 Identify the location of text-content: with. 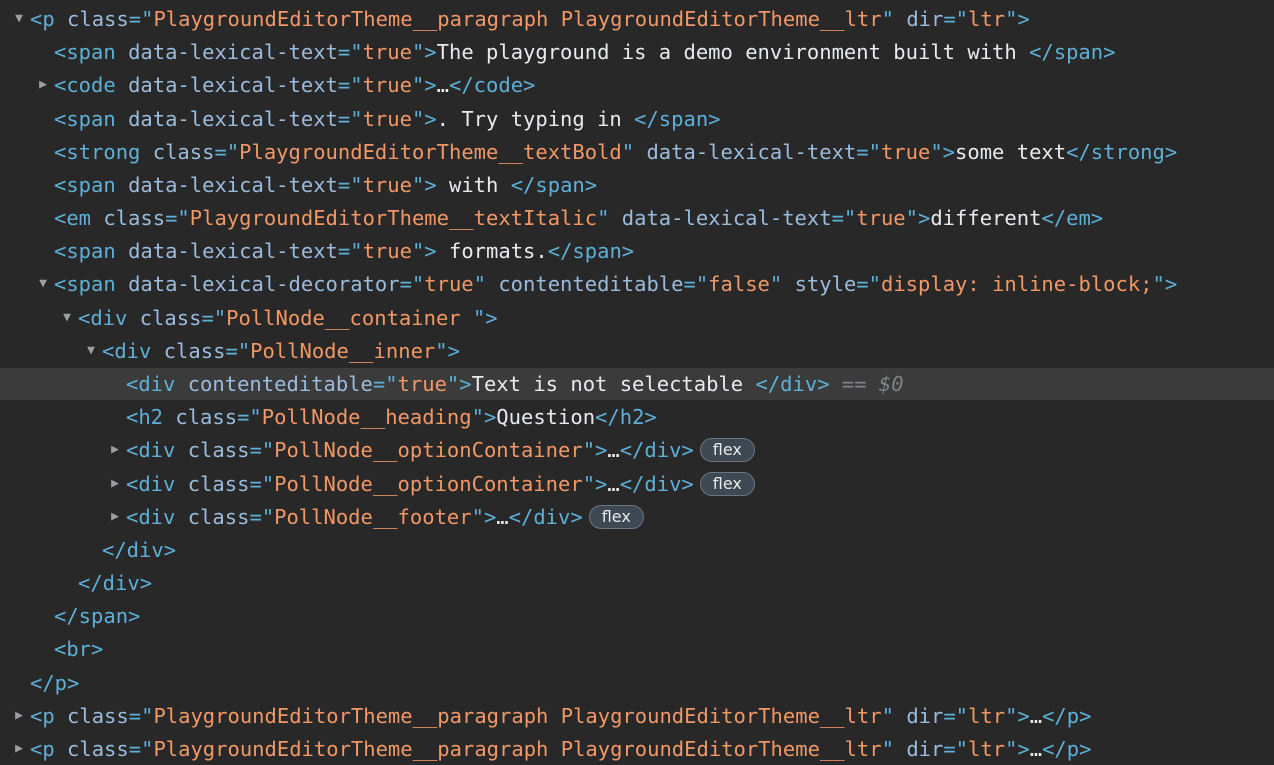
(474, 185).